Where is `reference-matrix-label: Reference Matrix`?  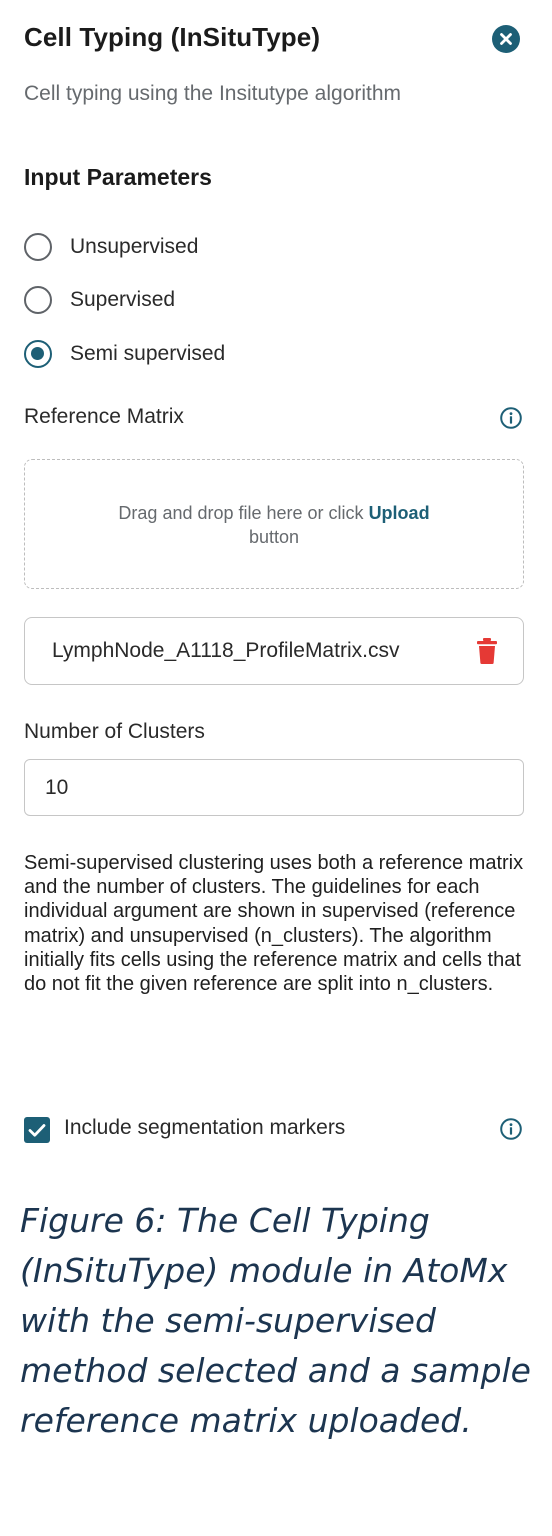
reference-matrix-label: Reference Matrix is located at coordinates (104, 416).